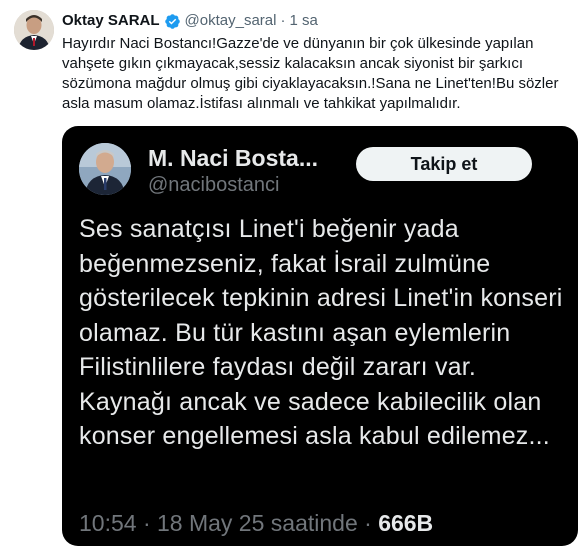 This screenshot has width=580, height=546. I want to click on author-name: Oktay SARAL, so click(111, 21).